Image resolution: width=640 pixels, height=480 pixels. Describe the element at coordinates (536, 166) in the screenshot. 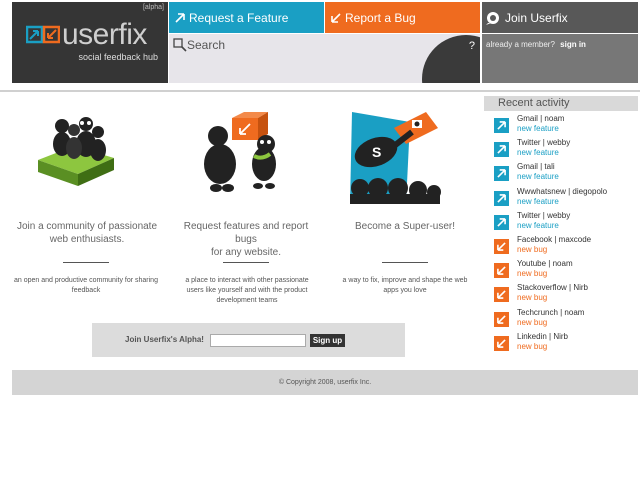

I see `activity-site-user: Gmail | tali` at that location.